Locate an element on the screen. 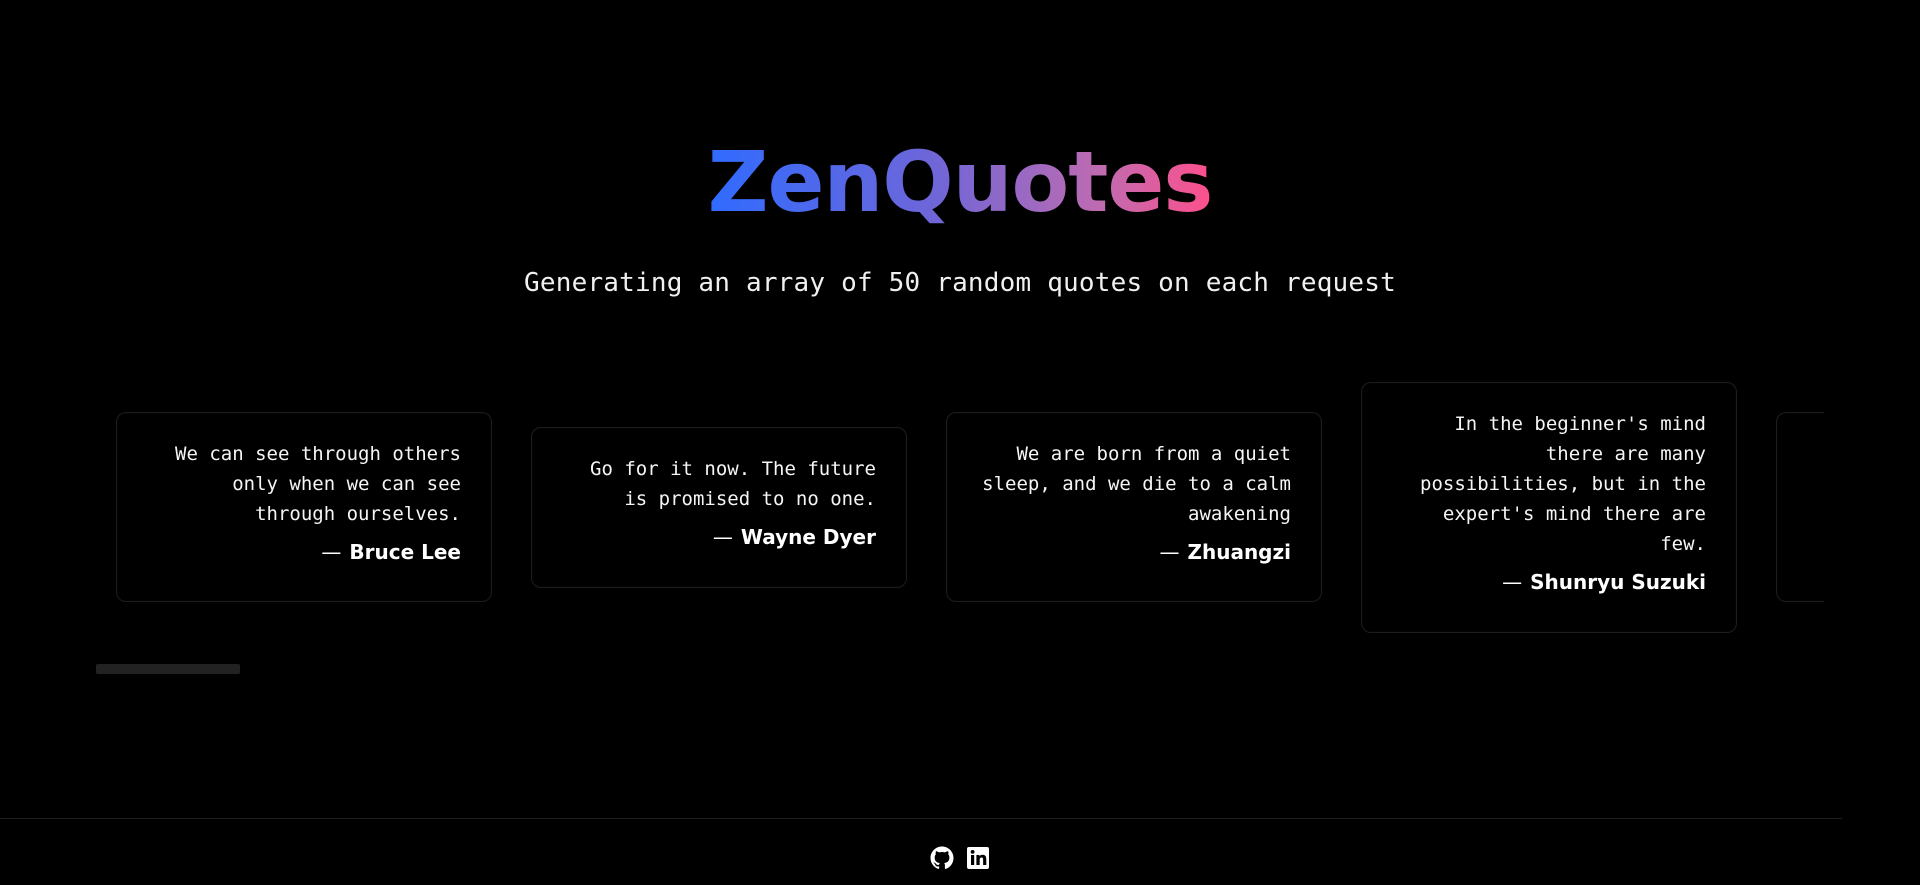 This screenshot has width=1920, height=885. scrollbar-thumb is located at coordinates (168, 669).